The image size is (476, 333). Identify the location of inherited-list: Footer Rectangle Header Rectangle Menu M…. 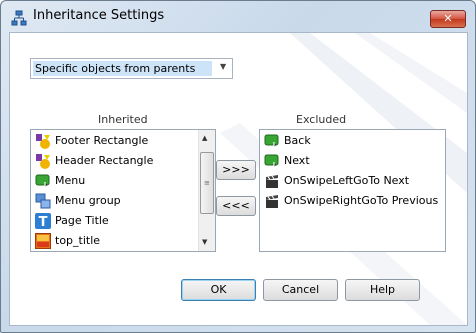
(123, 190).